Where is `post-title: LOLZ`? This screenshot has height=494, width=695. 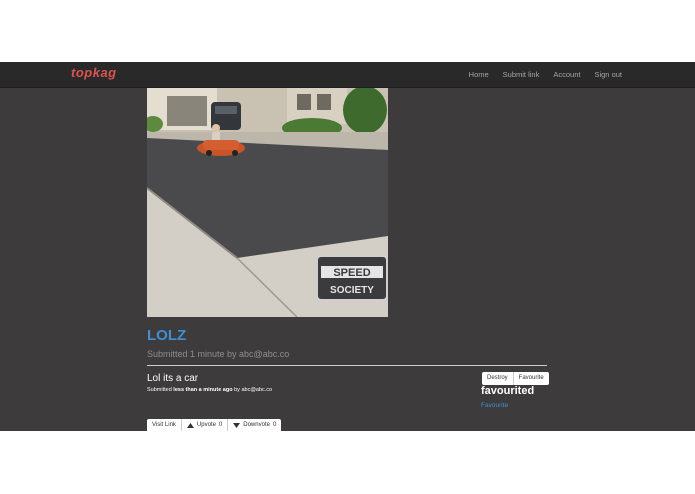
post-title: LOLZ is located at coordinates (166, 335).